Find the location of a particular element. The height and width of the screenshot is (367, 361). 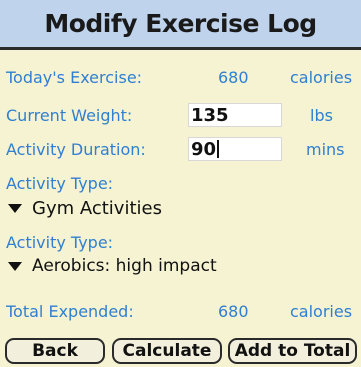

page-title: Modify Exercise Log is located at coordinates (180, 23).